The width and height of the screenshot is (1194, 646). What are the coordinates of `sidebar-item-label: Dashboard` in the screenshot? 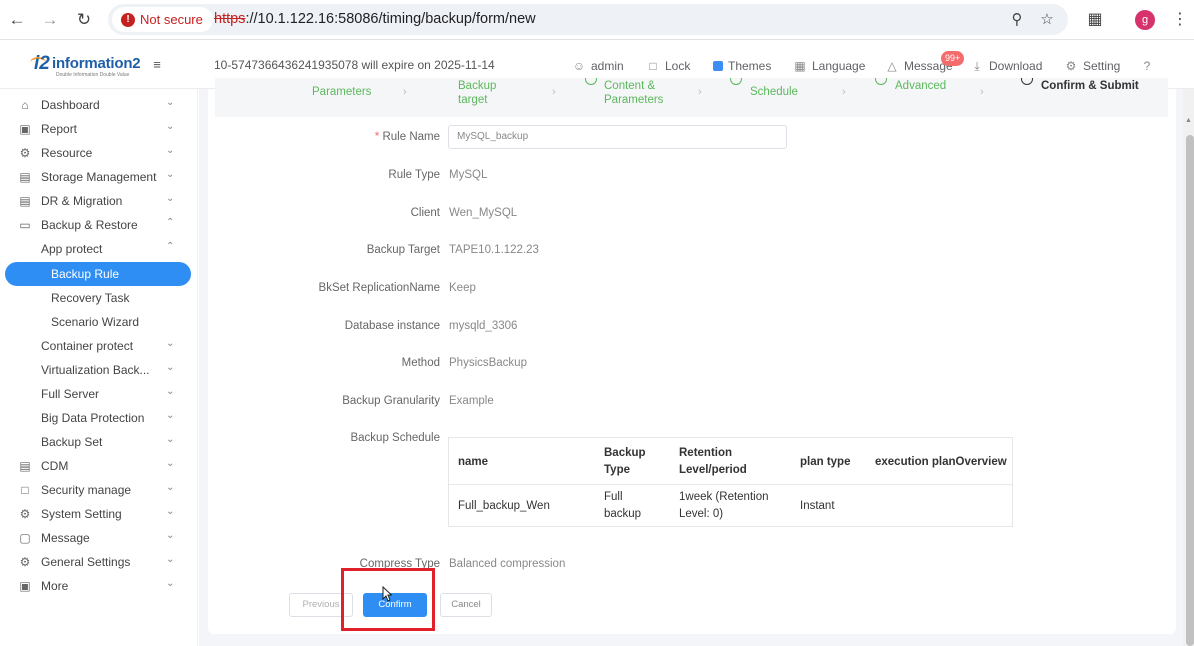 It's located at (70, 105).